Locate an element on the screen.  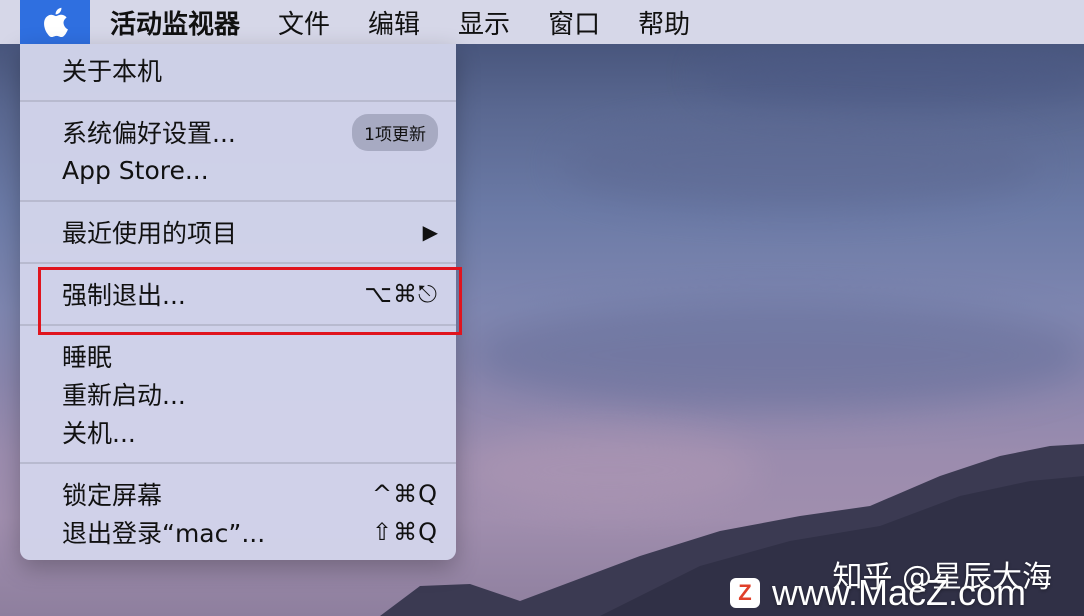
macz-watermark: Z www.MacZ.com is located at coordinates (878, 593).